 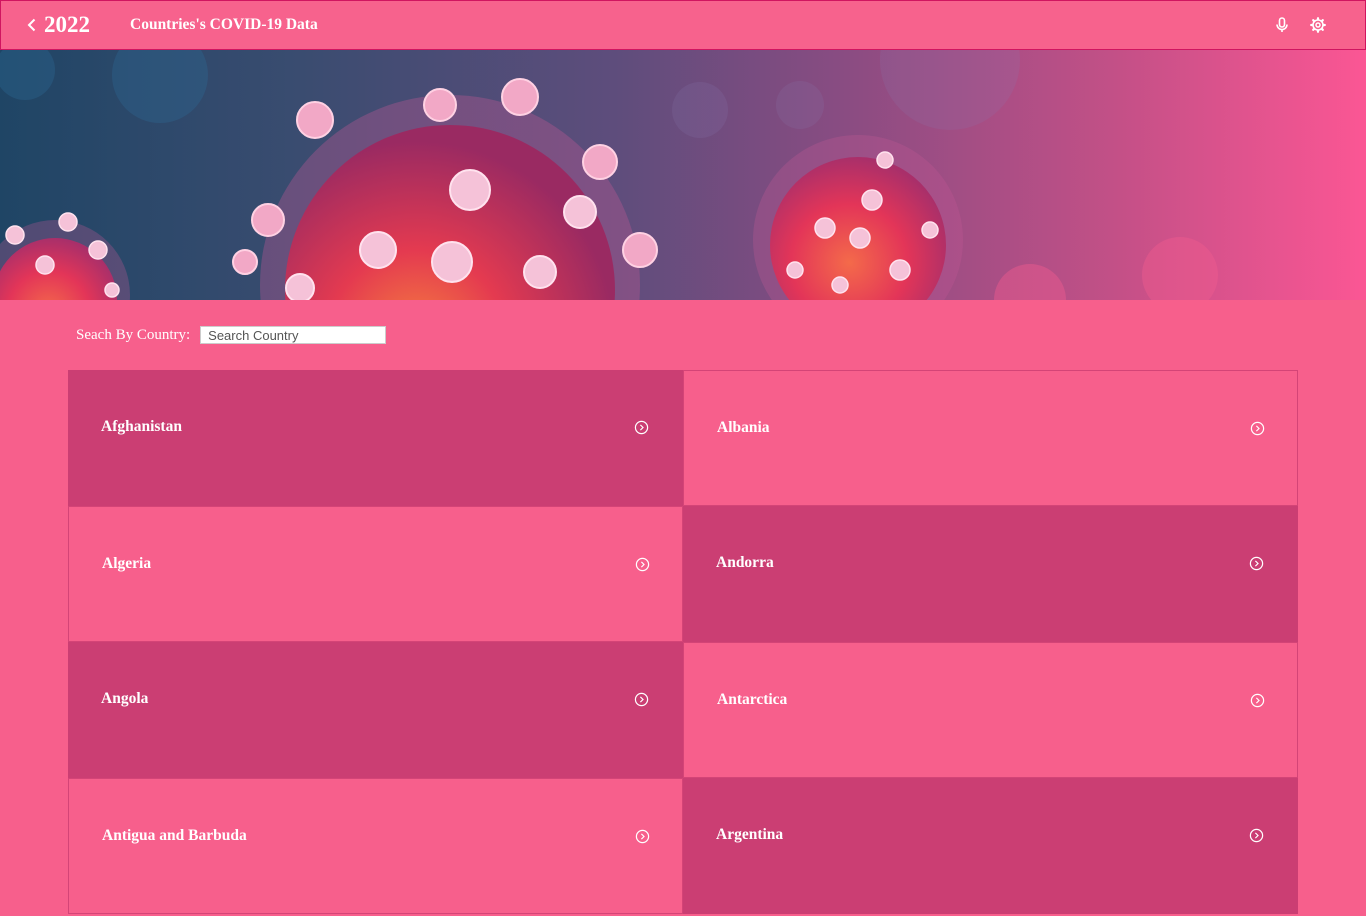 What do you see at coordinates (375, 438) in the screenshot?
I see `country-tile-afghanistan: Afghanistan` at bounding box center [375, 438].